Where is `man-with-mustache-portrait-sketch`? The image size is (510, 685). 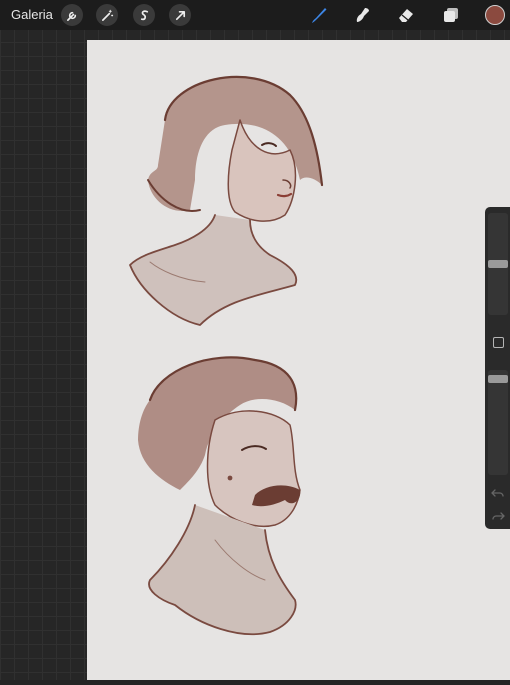
man-with-mustache-portrait-sketch is located at coordinates (219, 496).